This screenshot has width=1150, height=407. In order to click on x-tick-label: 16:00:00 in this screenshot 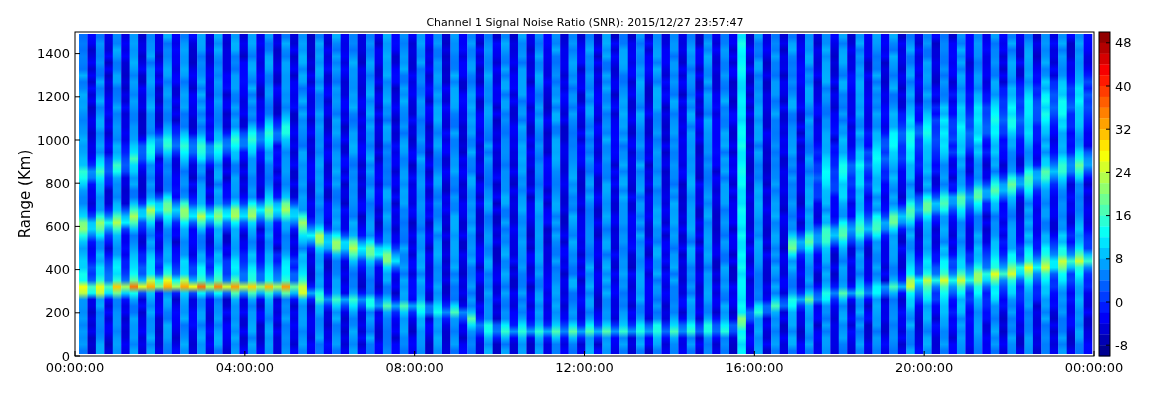, I will do `click(754, 367)`.